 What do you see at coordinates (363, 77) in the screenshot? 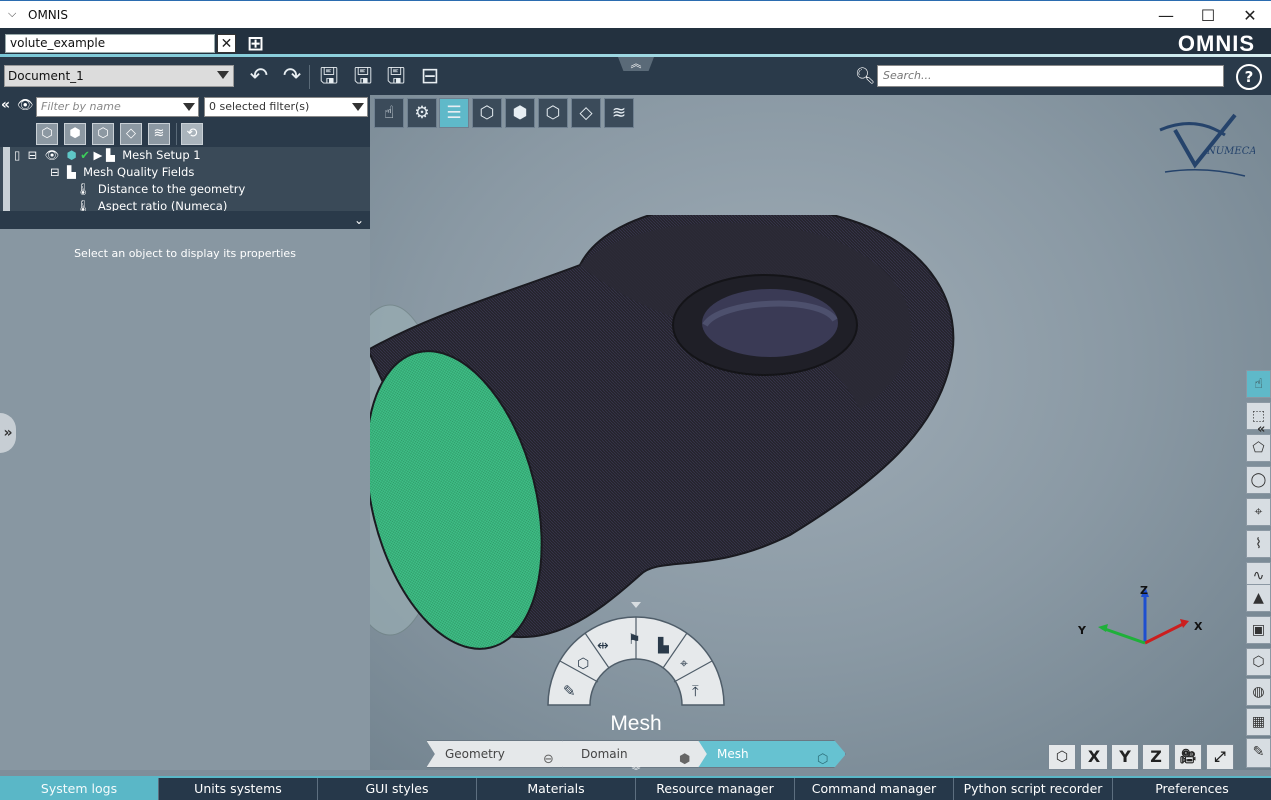
I see `save-as-button: 🖫` at bounding box center [363, 77].